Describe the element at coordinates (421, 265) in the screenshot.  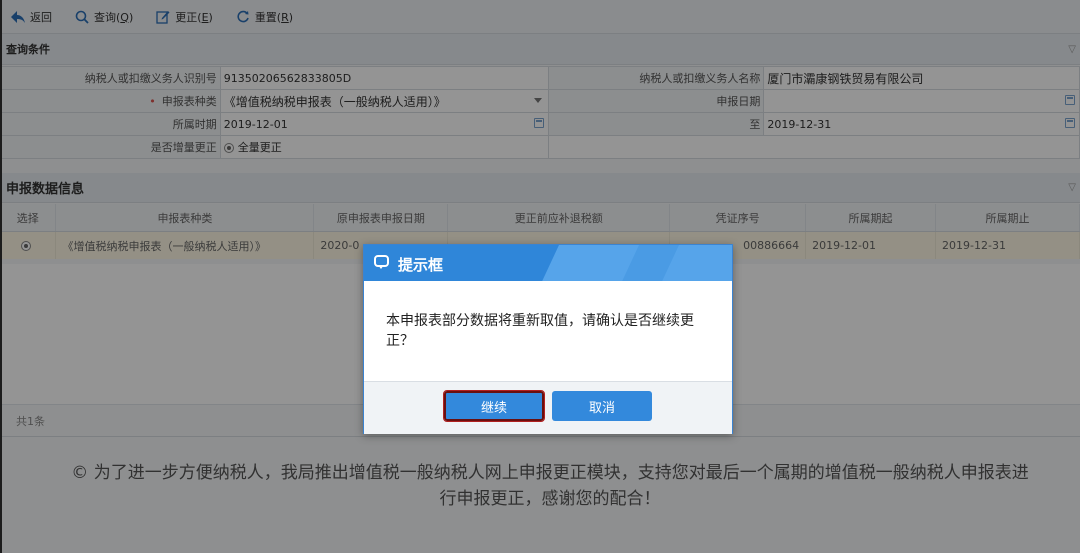
I see `dialog-title: 提示框` at that location.